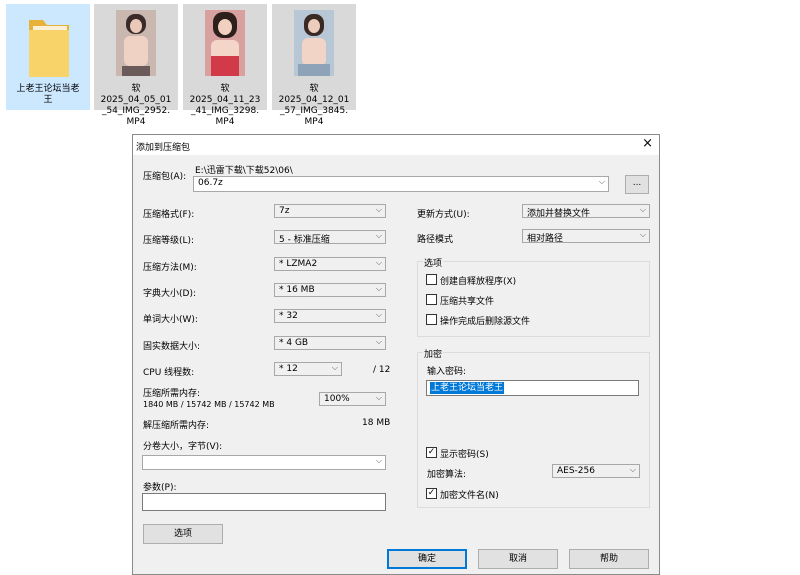 The width and height of the screenshot is (800, 575). Describe the element at coordinates (464, 455) in the screenshot. I see `show-password-label: 显示密码(S)` at that location.